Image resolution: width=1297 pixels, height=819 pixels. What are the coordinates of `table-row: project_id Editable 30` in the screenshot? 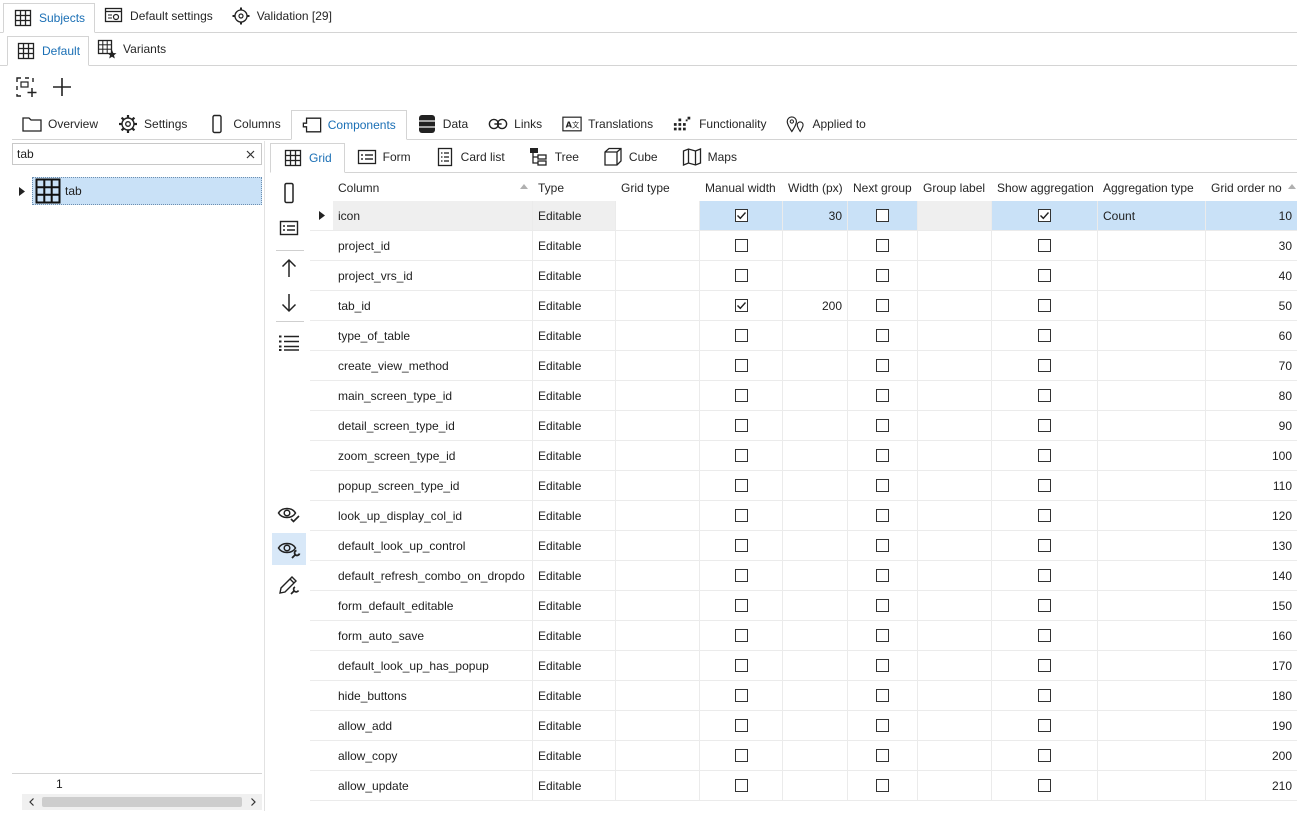 It's located at (803, 246).